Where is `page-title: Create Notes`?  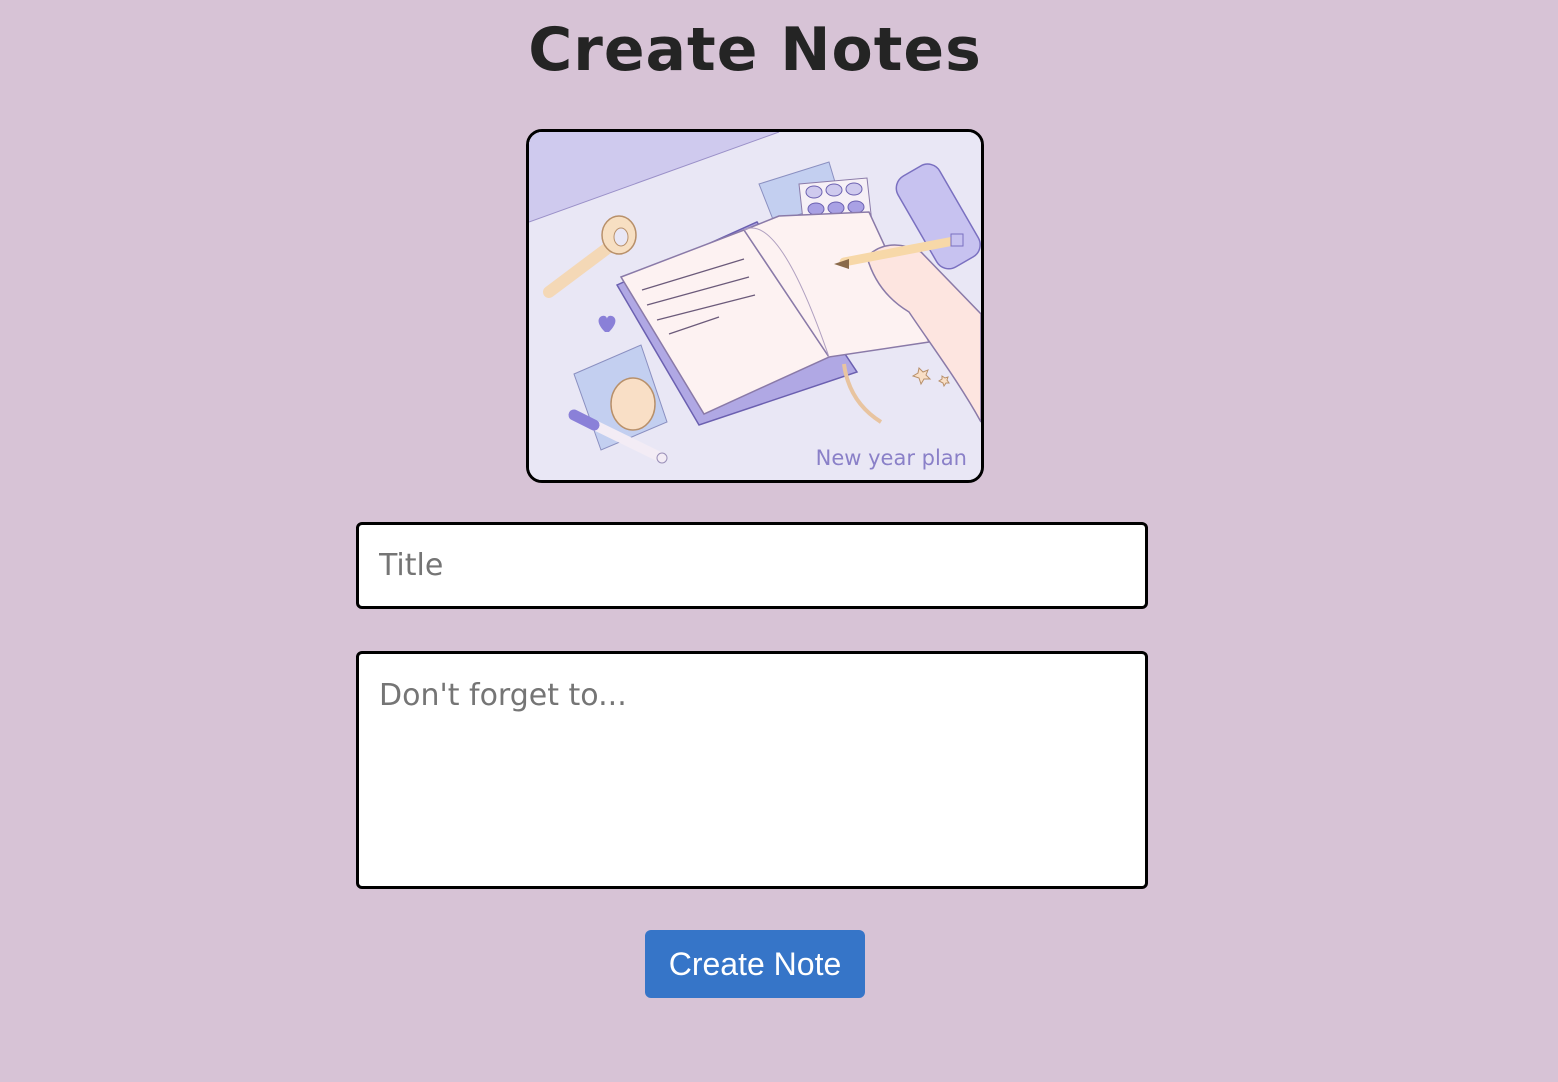 page-title: Create Notes is located at coordinates (755, 50).